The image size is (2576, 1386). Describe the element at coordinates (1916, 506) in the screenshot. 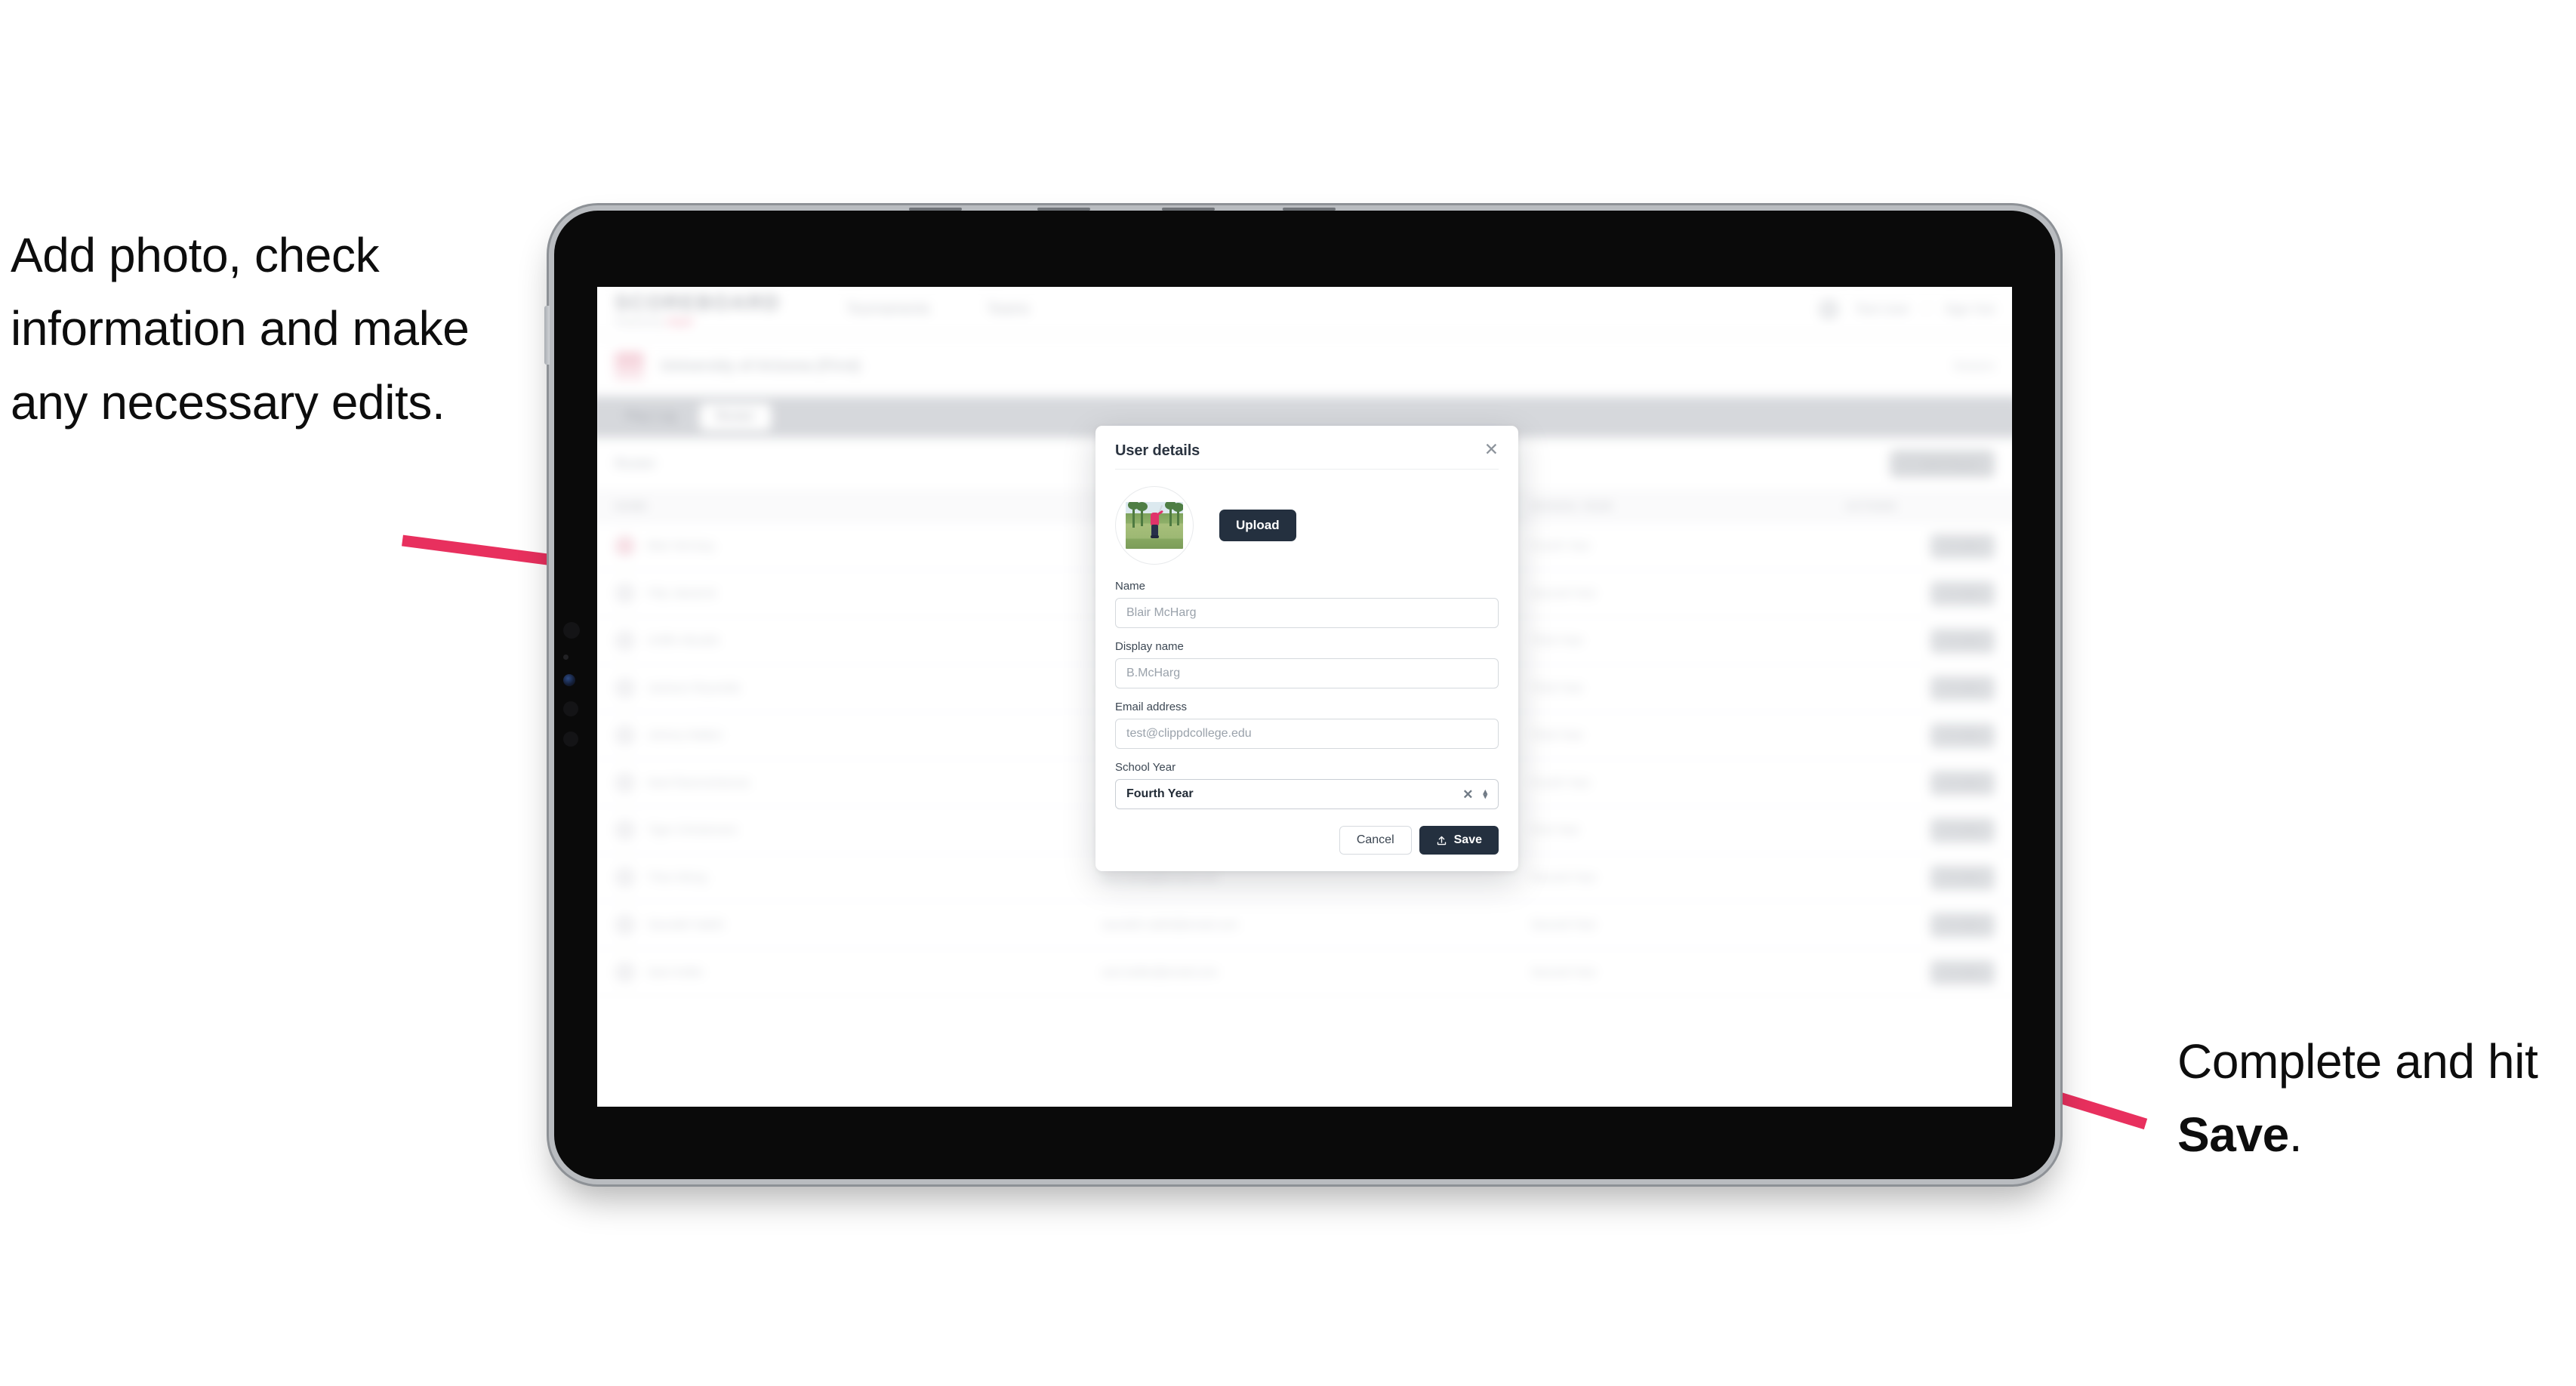

I see `column-header-actions: ACTIONS` at that location.